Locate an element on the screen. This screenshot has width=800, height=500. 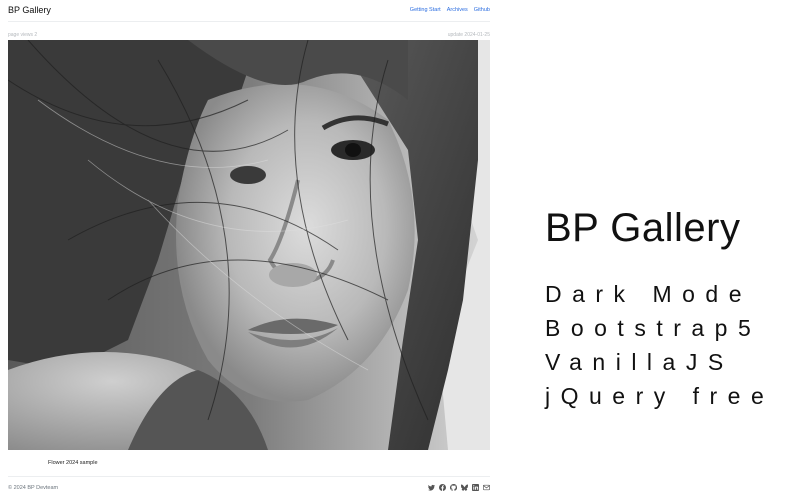
feature-item: Bootstrap5 is located at coordinates (653, 328).